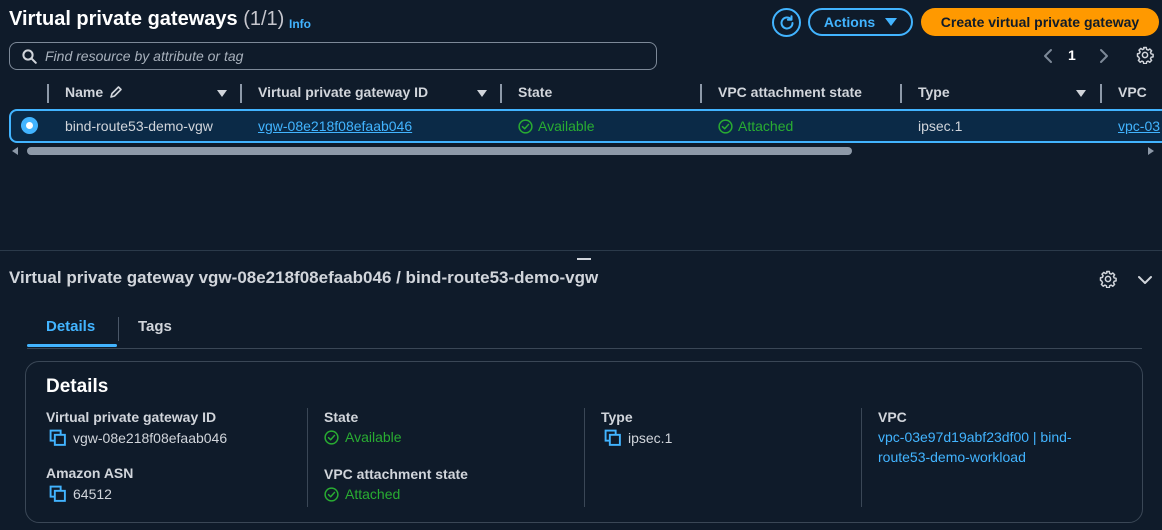 This screenshot has width=1162, height=530. What do you see at coordinates (29, 125) in the screenshot?
I see `row-select-radio` at bounding box center [29, 125].